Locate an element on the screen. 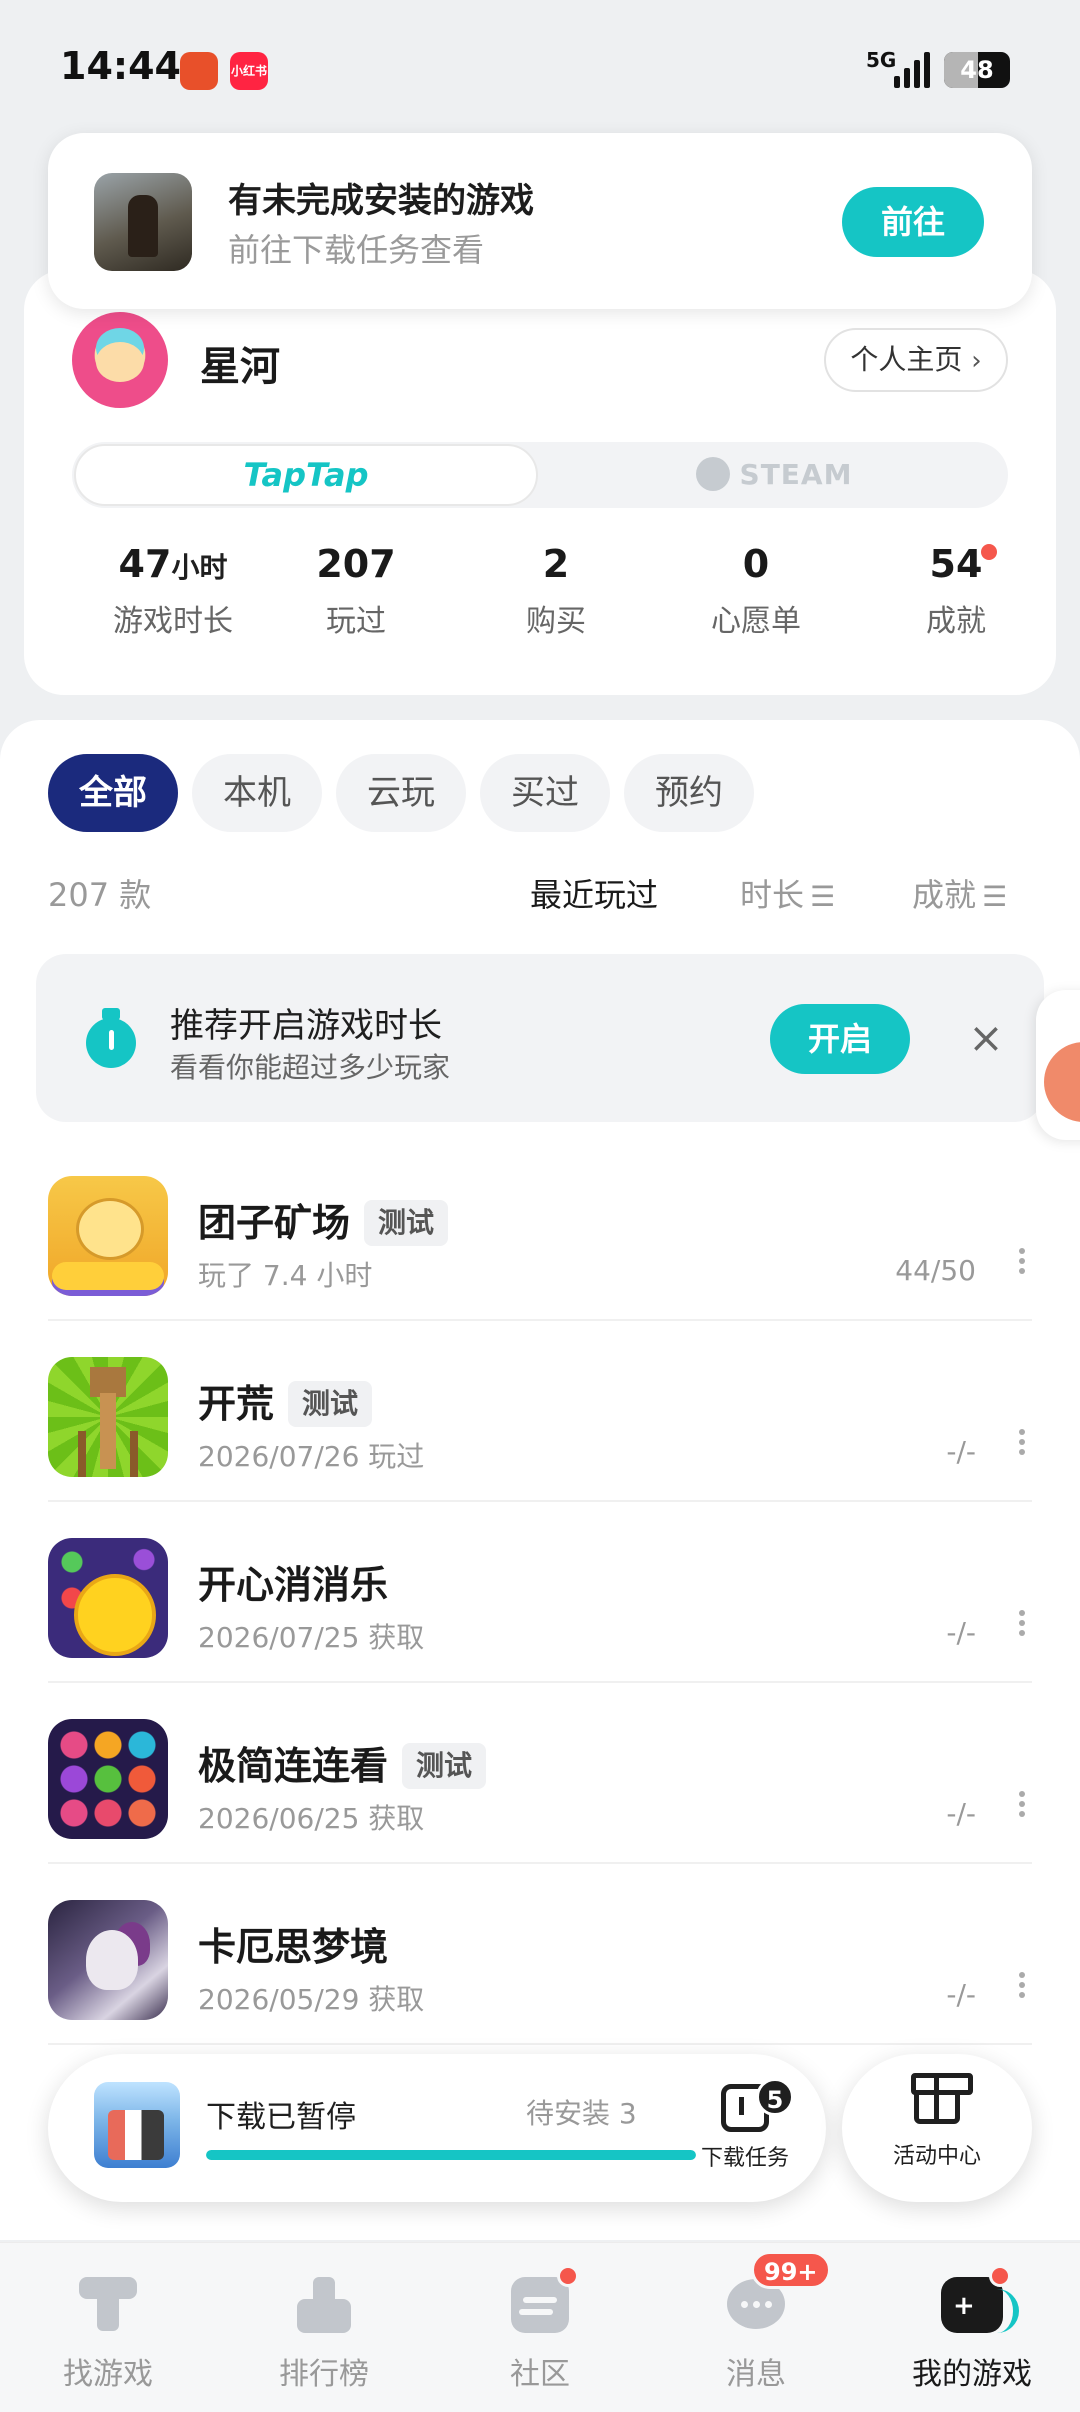  avatar is located at coordinates (120, 360).